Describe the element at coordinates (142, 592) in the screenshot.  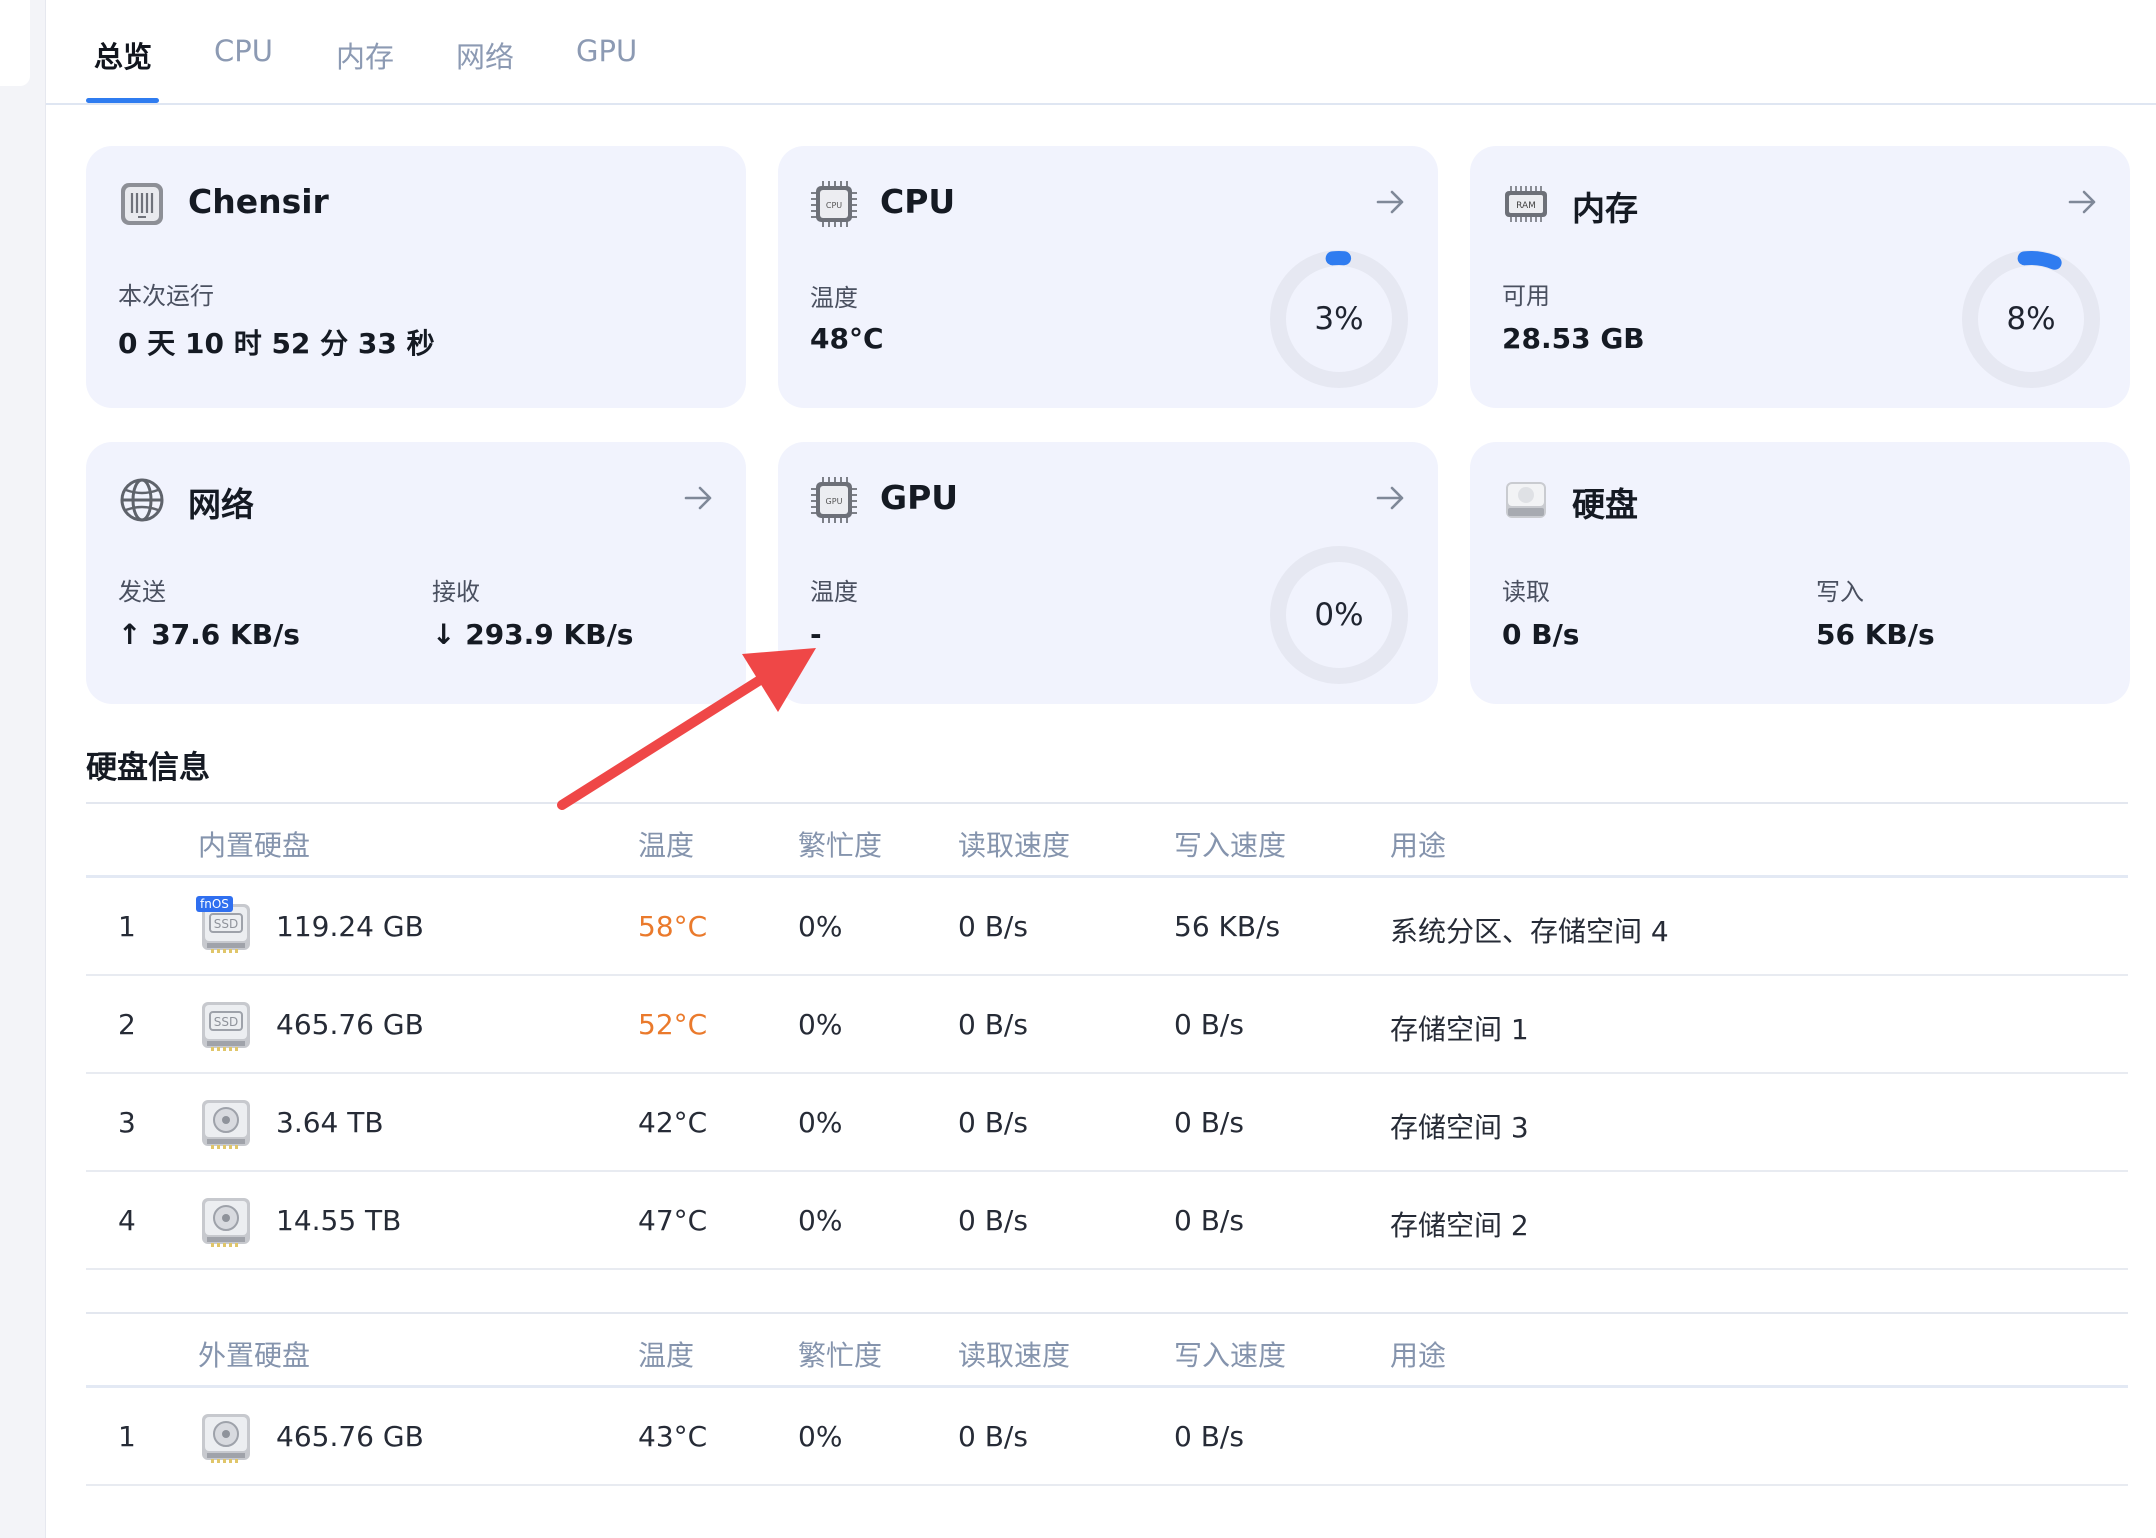
I see `send-label: 发送` at that location.